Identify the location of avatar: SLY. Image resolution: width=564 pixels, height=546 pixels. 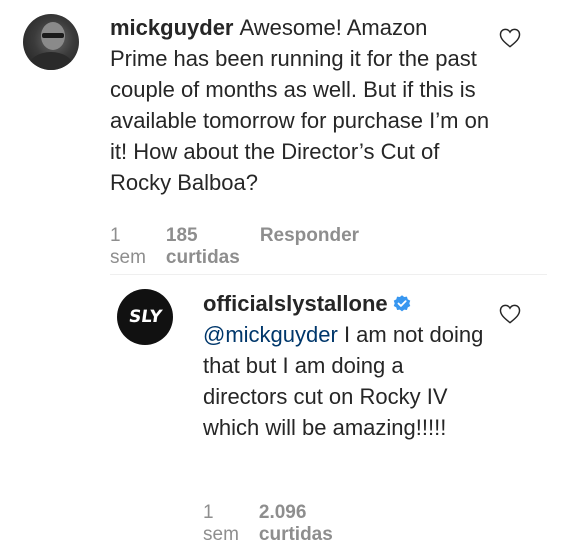
(145, 317).